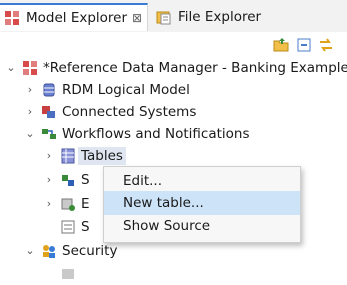 The height and width of the screenshot is (285, 347). What do you see at coordinates (49, 90) in the screenshot?
I see `database-icon` at bounding box center [49, 90].